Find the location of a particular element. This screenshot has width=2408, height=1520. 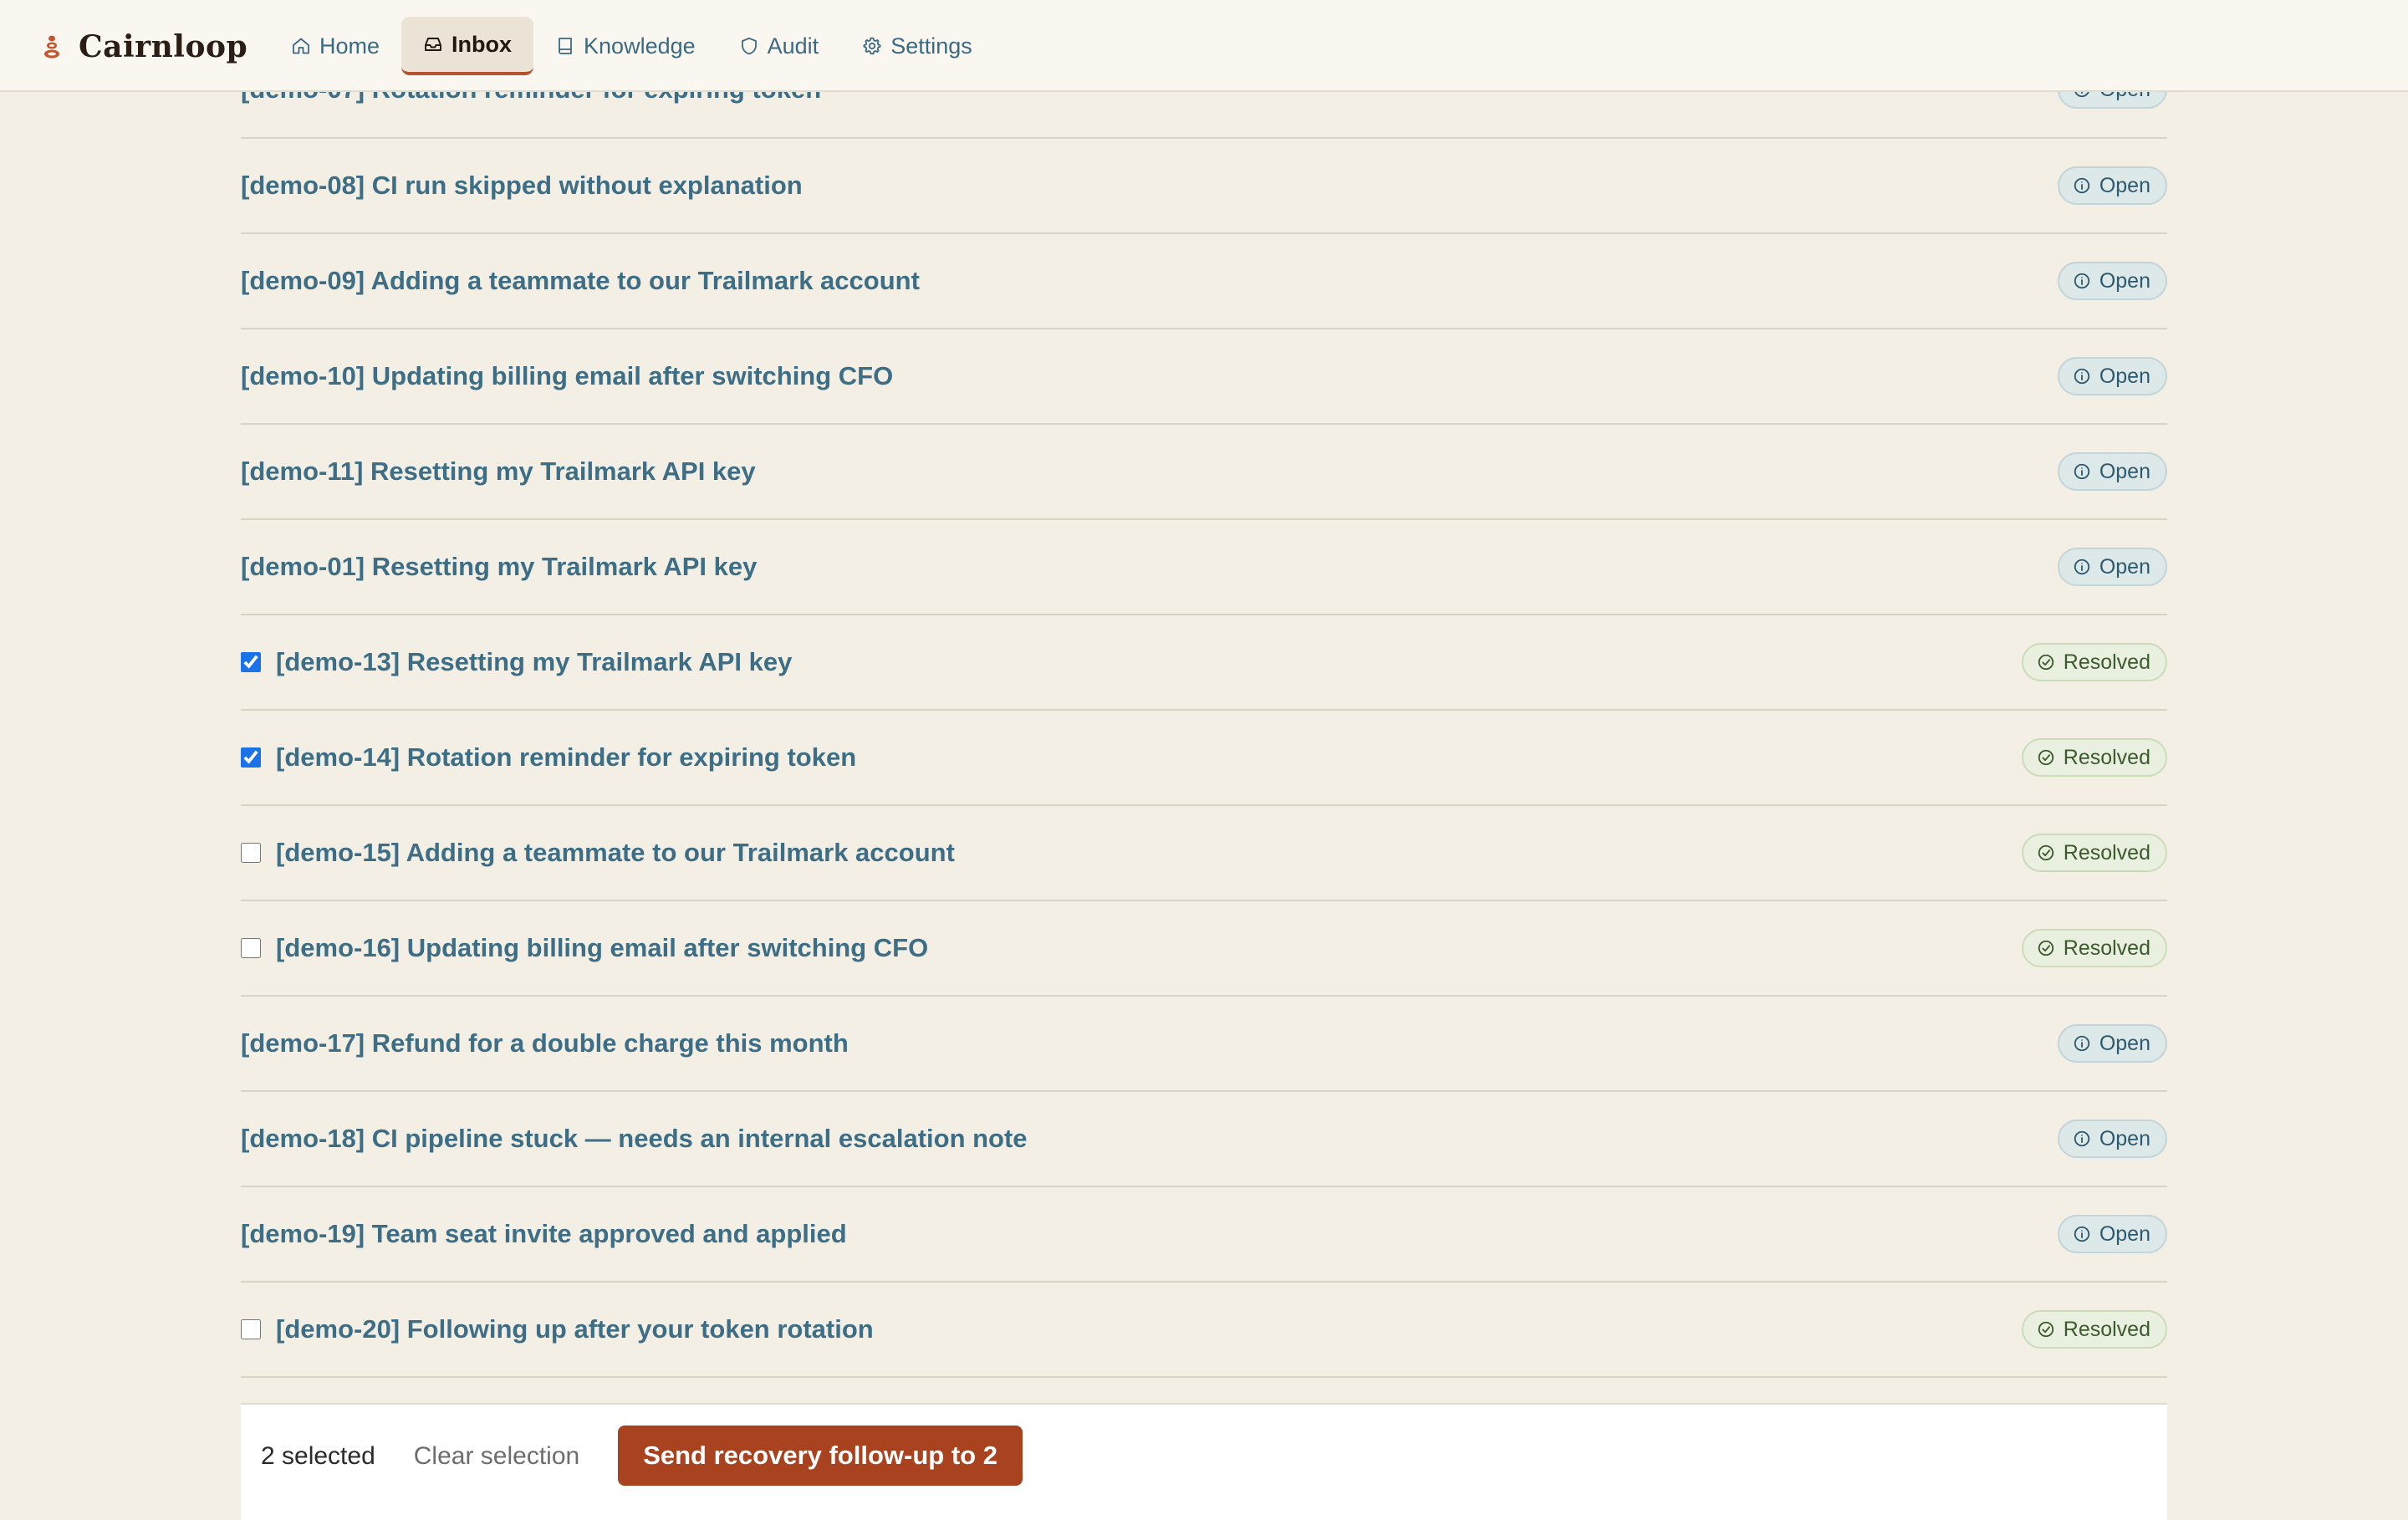

brand: Cairnloop is located at coordinates (145, 47).